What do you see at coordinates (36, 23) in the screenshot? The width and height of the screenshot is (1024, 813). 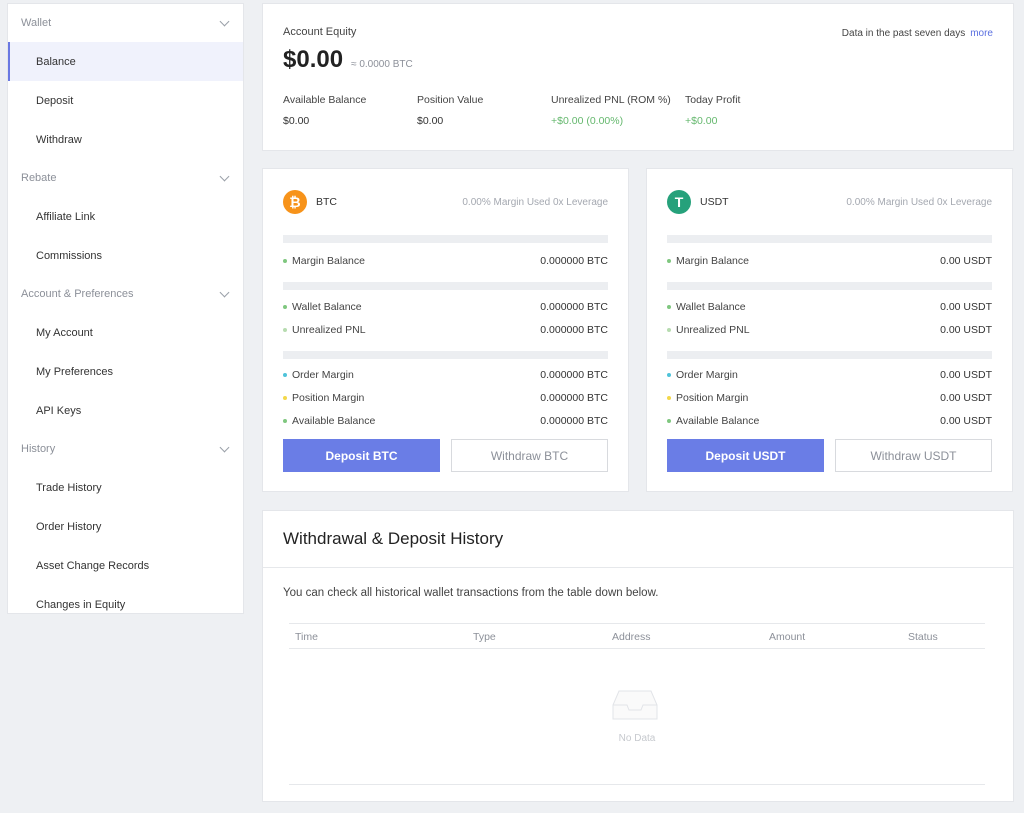 I see `sidebar-group-label: Wallet` at bounding box center [36, 23].